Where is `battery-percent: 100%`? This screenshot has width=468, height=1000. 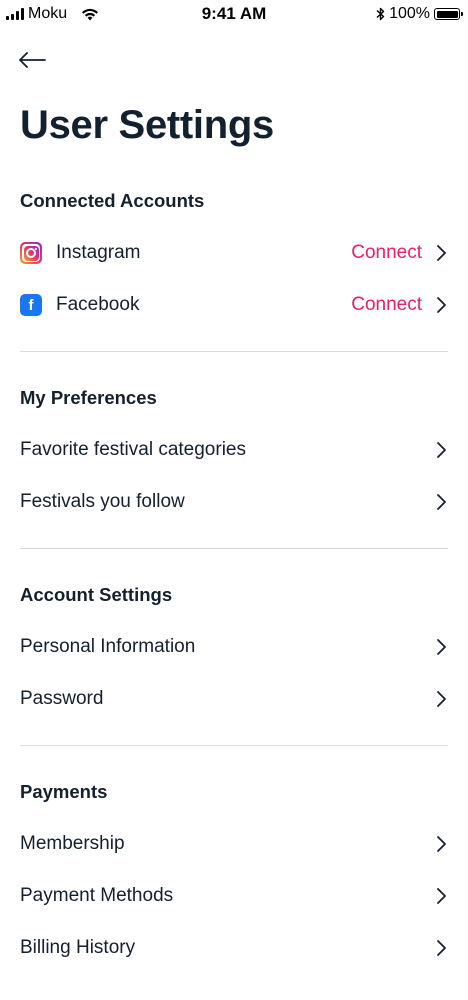
battery-percent: 100% is located at coordinates (409, 13).